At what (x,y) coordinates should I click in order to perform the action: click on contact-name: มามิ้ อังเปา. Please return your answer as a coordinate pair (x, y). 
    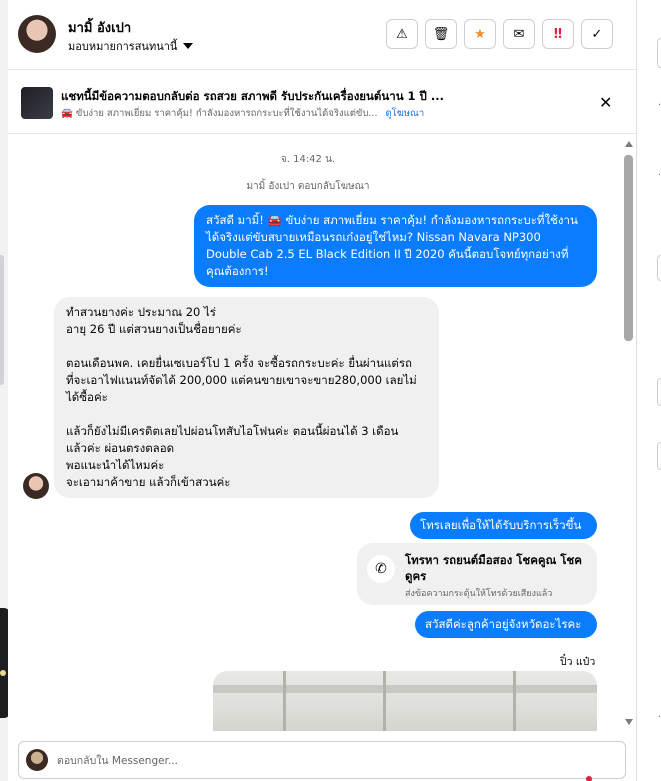
    Looking at the image, I should click on (99, 27).